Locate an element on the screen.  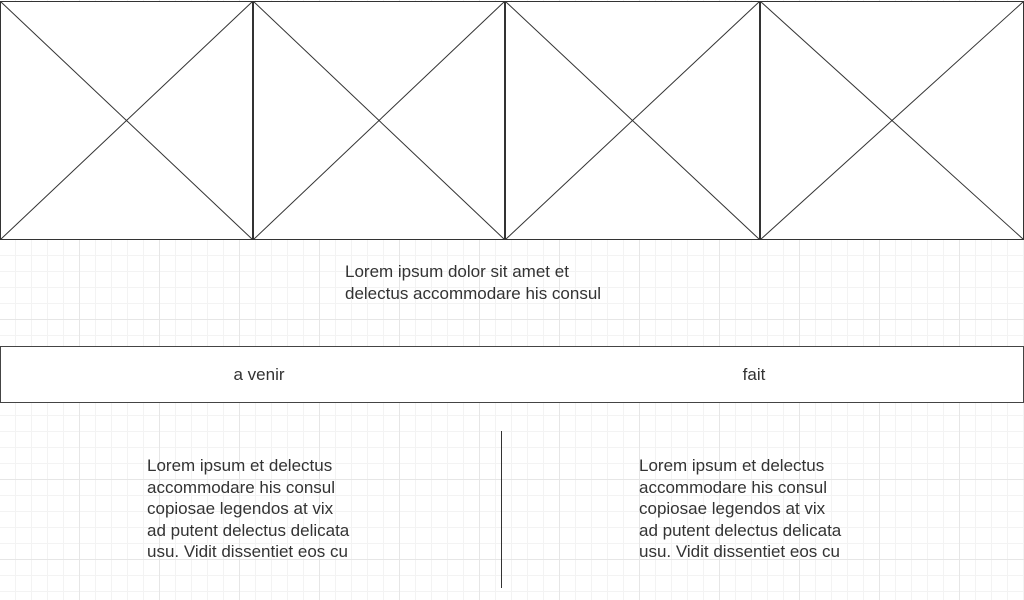
tab-a-venir: a venir is located at coordinates (259, 374).